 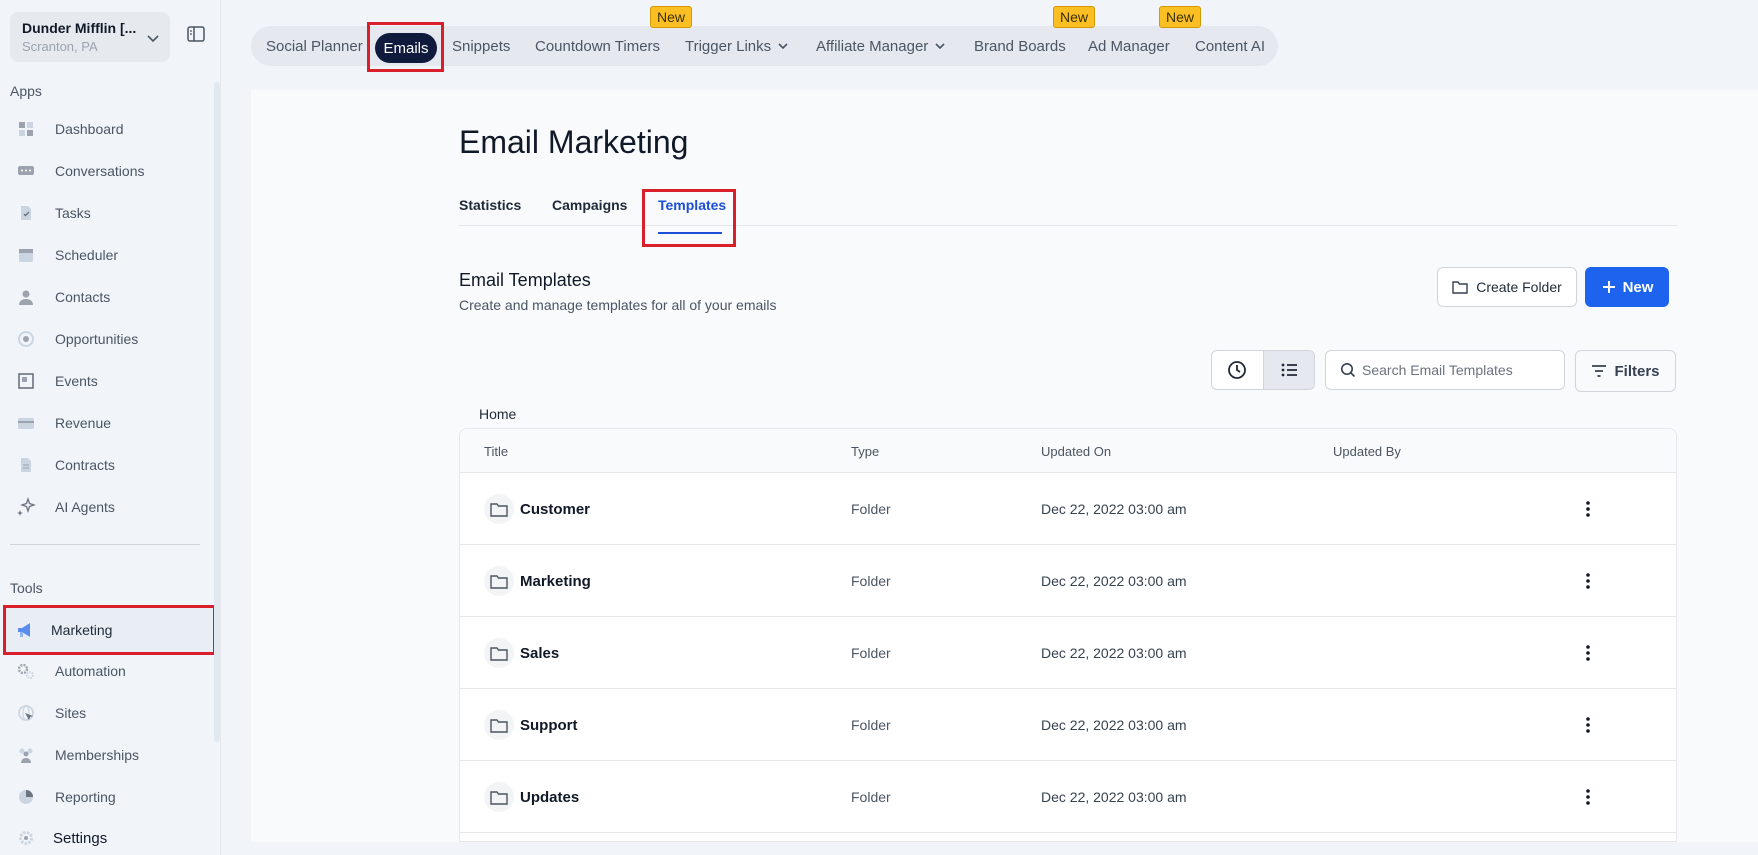 What do you see at coordinates (1068, 581) in the screenshot?
I see `table-row: Marketing Folder Dec 22, 2022 03:00 am` at bounding box center [1068, 581].